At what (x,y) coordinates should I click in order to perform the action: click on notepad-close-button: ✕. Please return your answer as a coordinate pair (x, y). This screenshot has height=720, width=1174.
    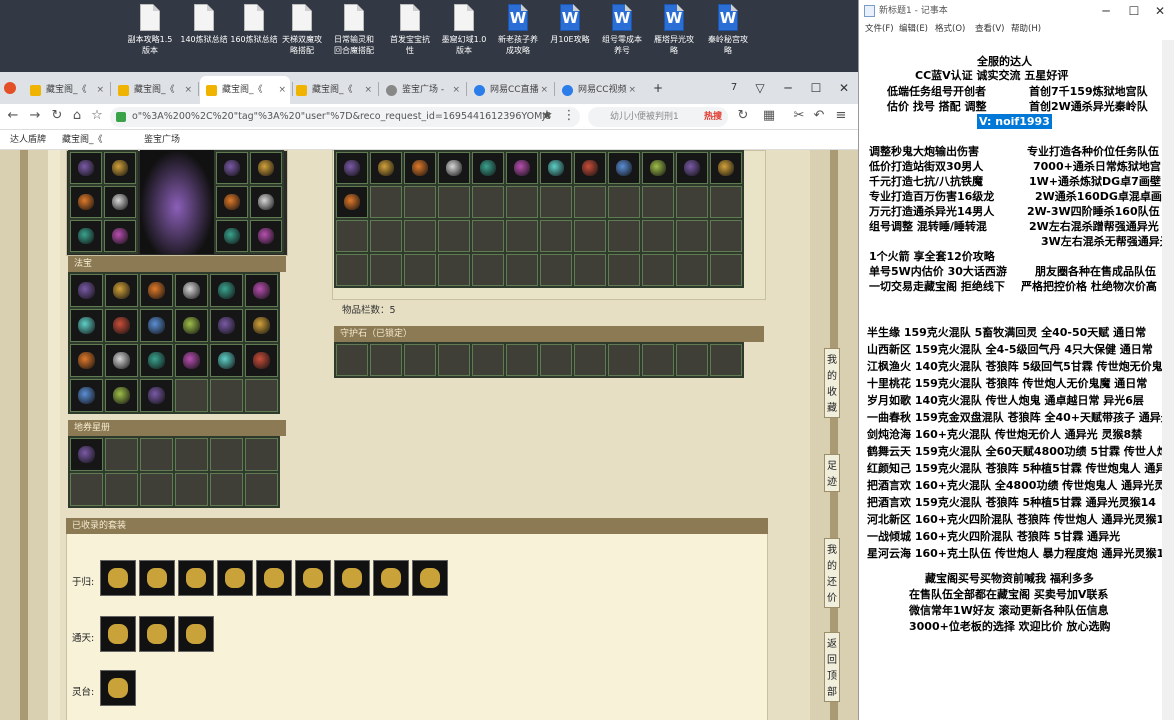
    Looking at the image, I should click on (1160, 11).